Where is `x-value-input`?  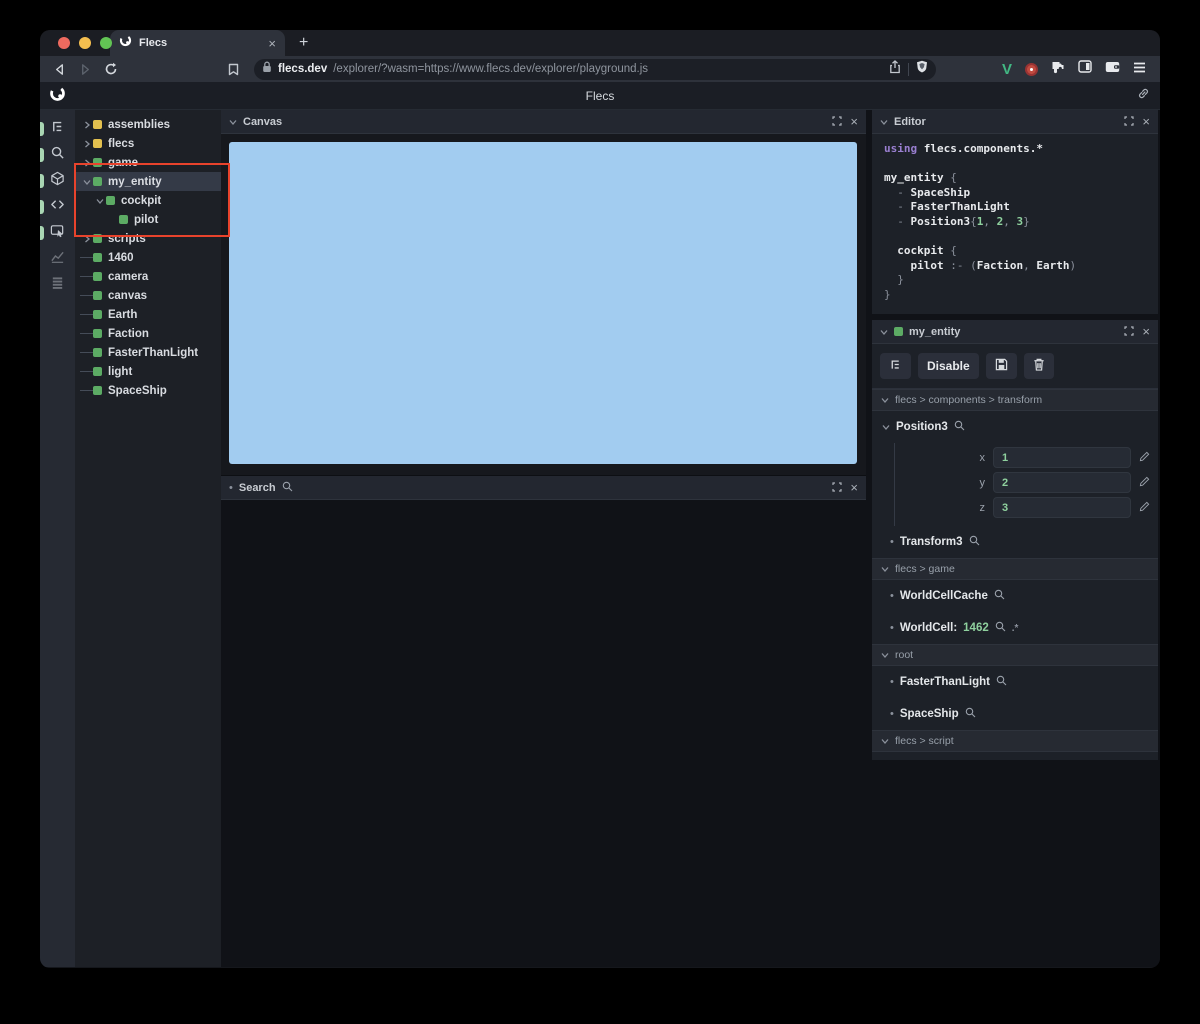 x-value-input is located at coordinates (1062, 457).